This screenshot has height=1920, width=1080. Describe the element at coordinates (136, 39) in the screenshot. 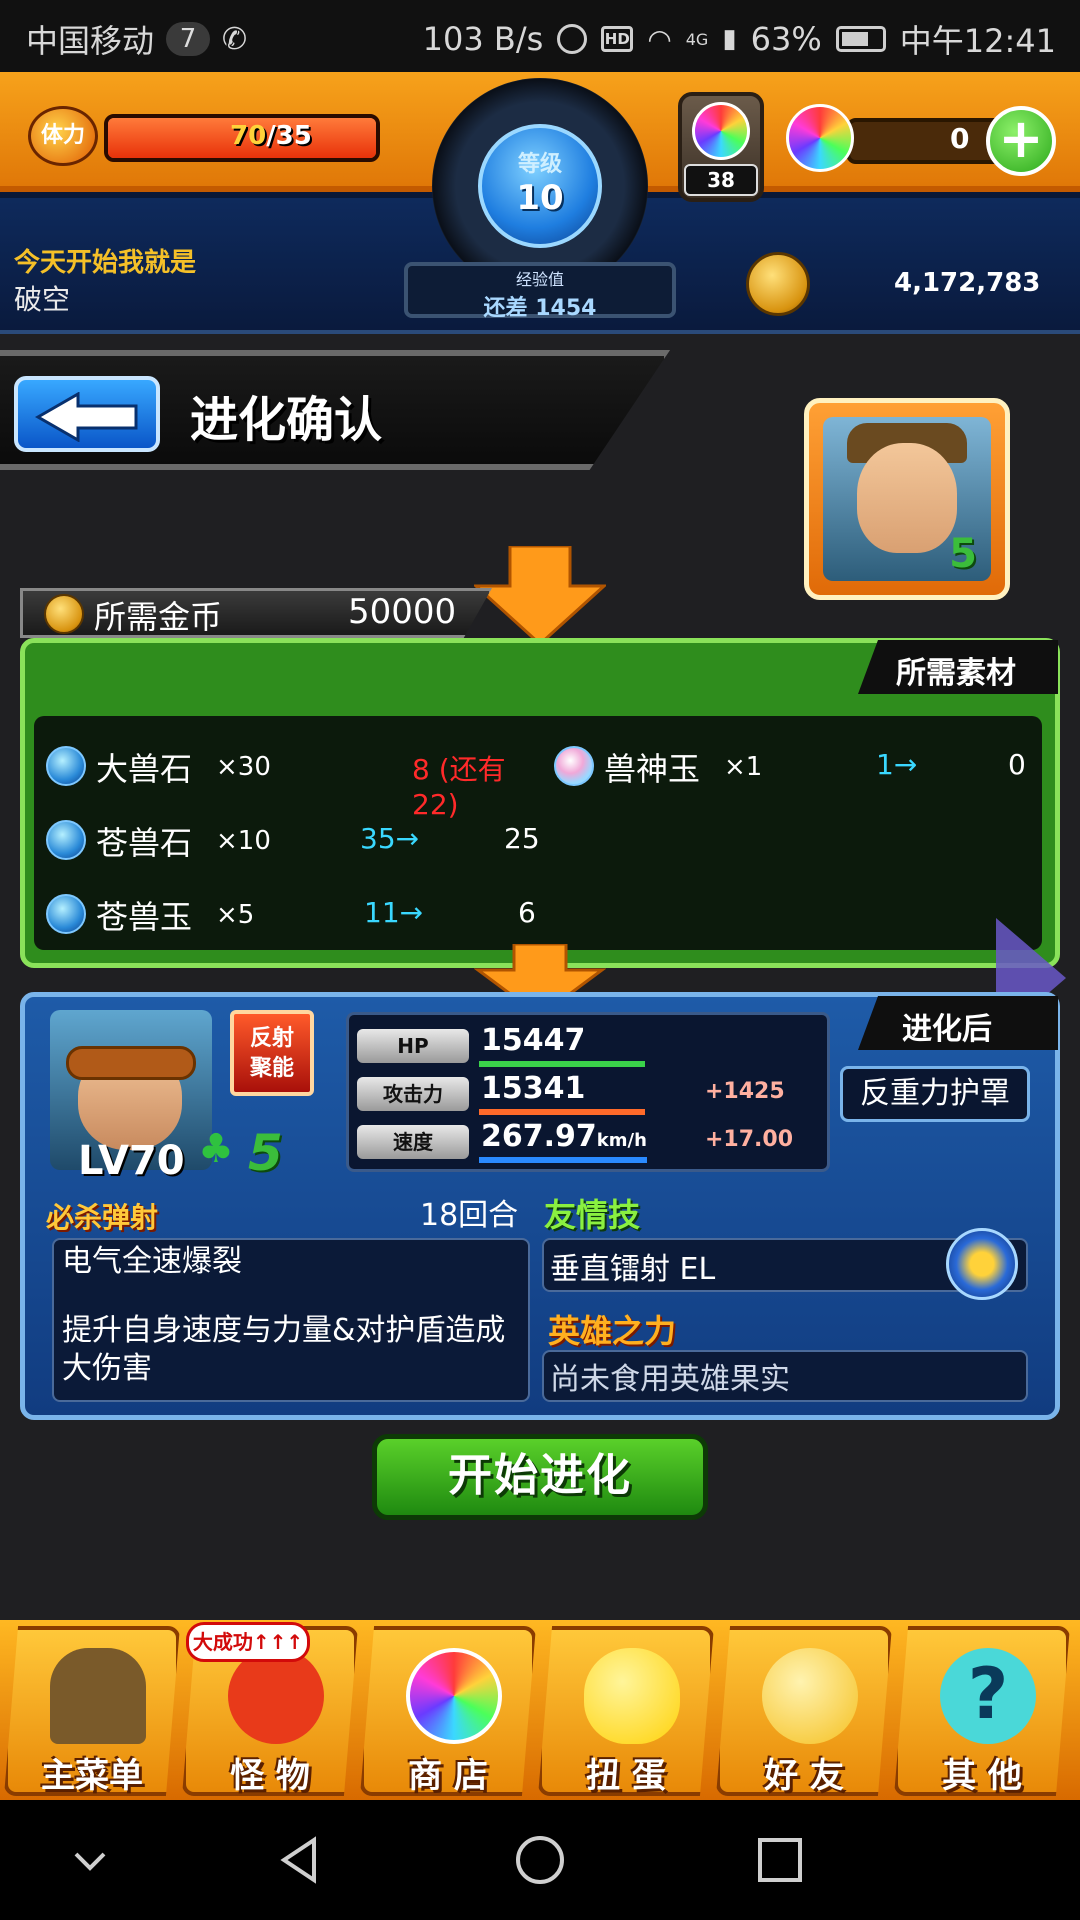

I see `status-left: 中国移动 7 ✆` at that location.